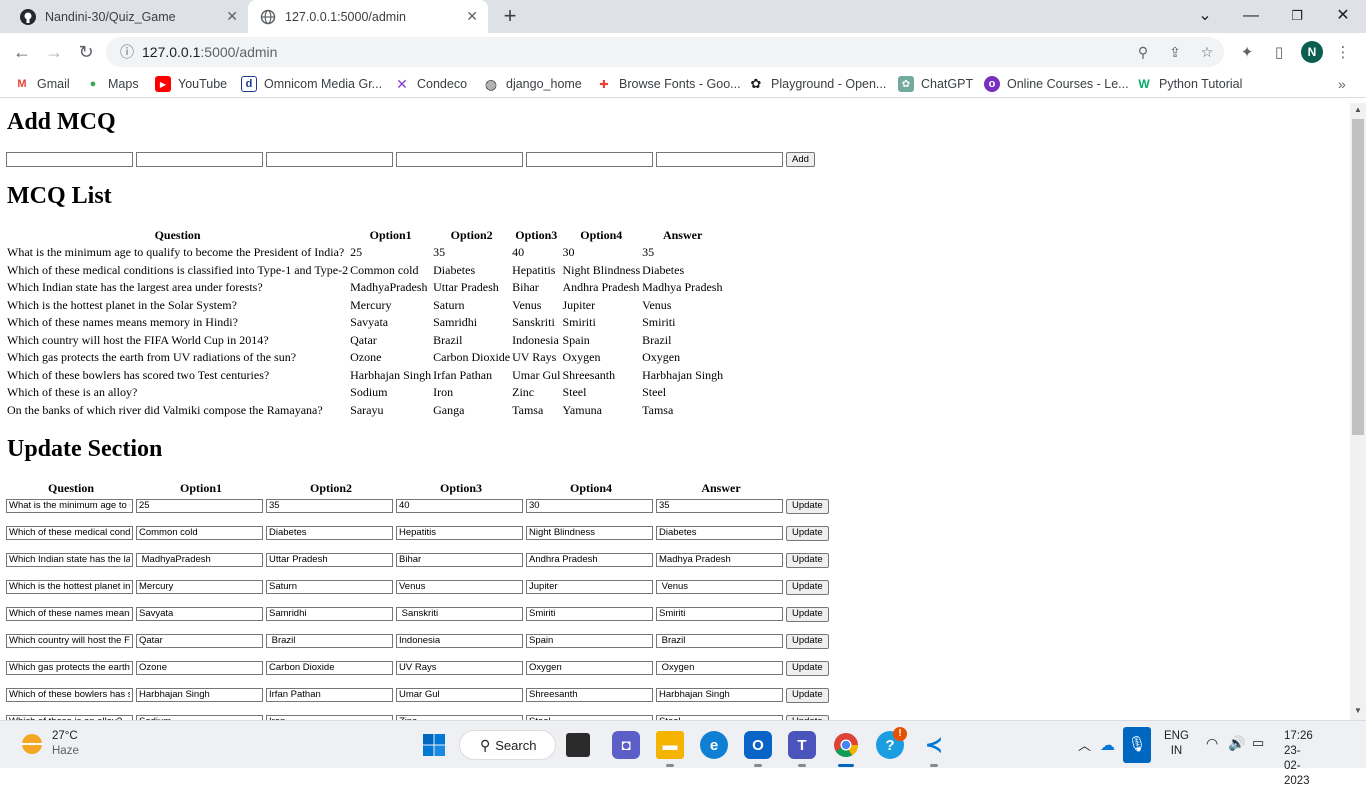  What do you see at coordinates (127, 52) in the screenshot?
I see `info-icon: ⓘ` at bounding box center [127, 52].